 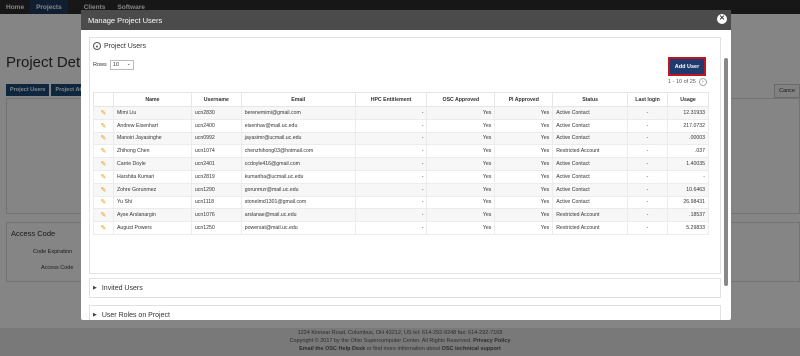 What do you see at coordinates (216, 138) in the screenshot?
I see `cell-username: ucn0992` at bounding box center [216, 138].